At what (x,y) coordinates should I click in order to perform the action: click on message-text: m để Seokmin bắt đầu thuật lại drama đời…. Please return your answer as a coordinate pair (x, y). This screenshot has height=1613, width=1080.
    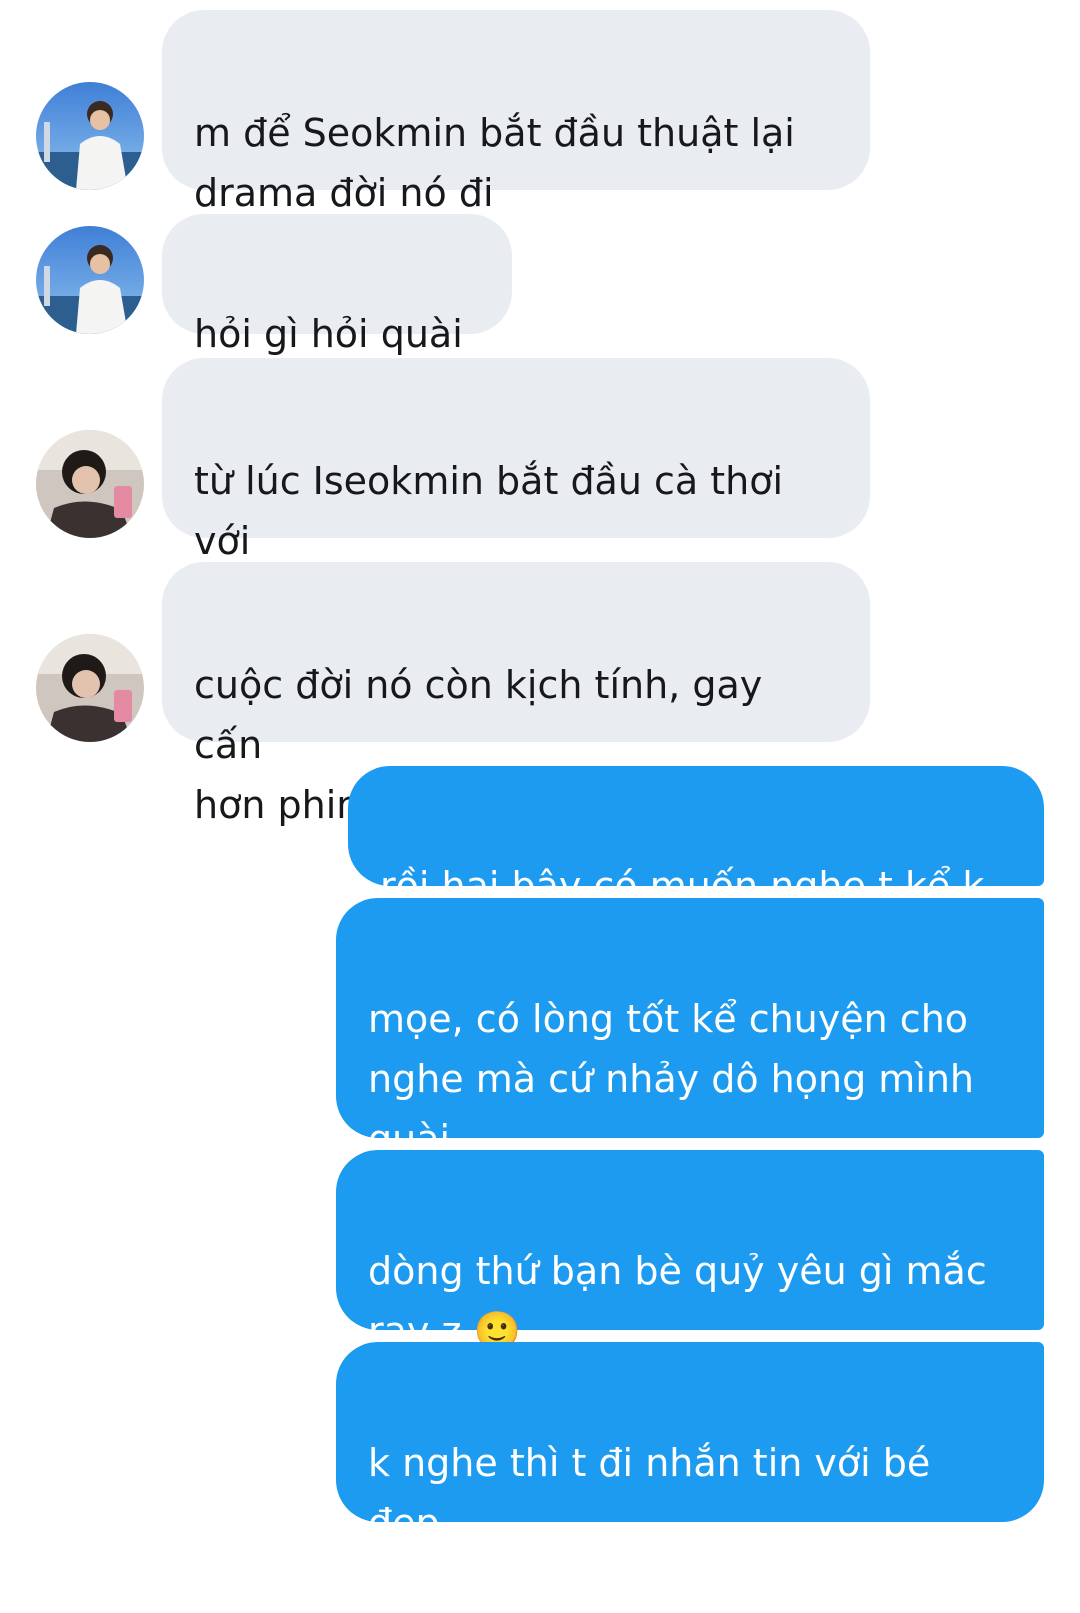
    Looking at the image, I should click on (494, 163).